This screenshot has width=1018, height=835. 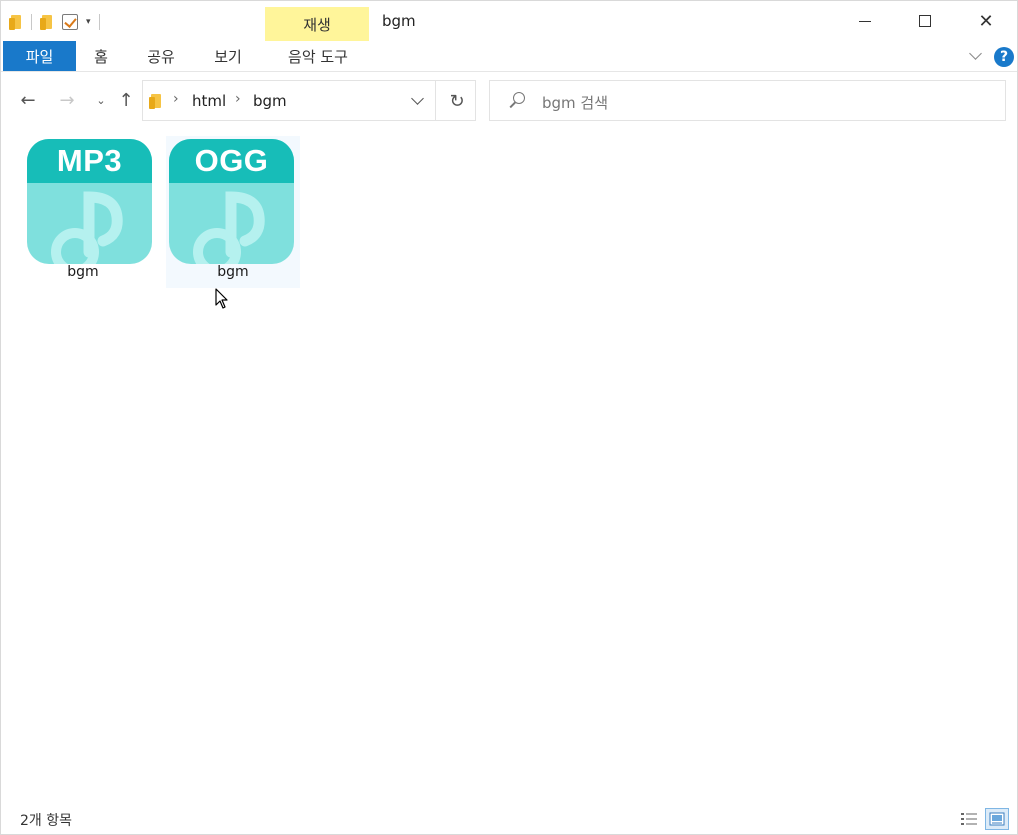 What do you see at coordinates (70, 22) in the screenshot?
I see `properties-icon` at bounding box center [70, 22].